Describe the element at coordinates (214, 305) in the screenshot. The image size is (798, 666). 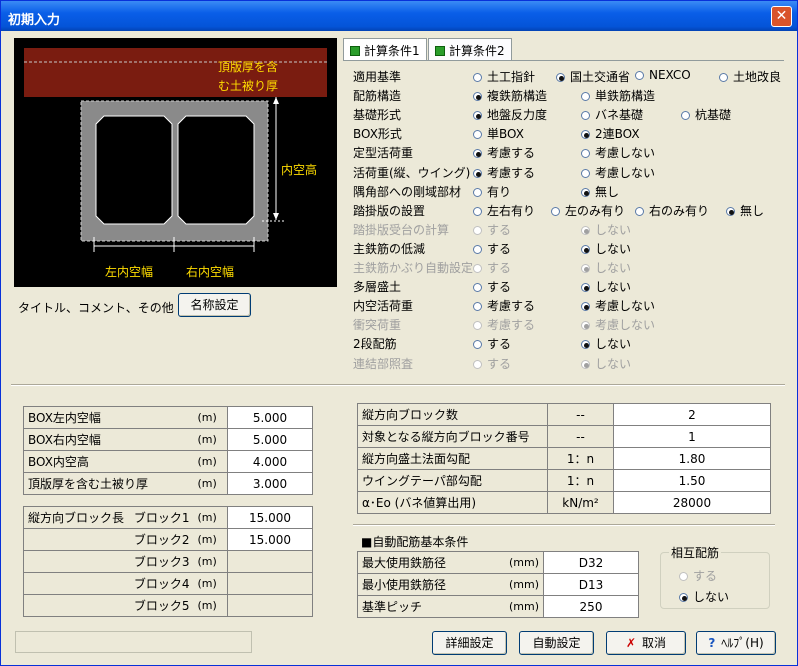
I see `name-setting-button: 名称設定` at that location.